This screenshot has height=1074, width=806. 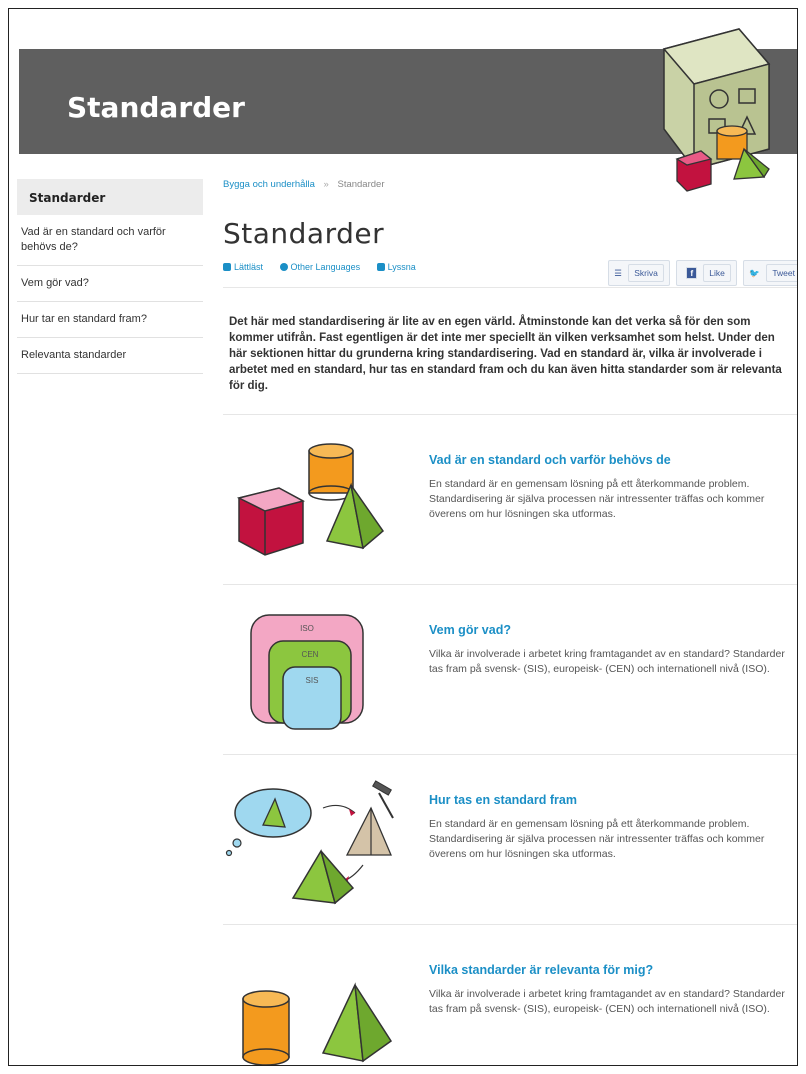 What do you see at coordinates (227, 267) in the screenshot?
I see `easy-read-icon` at bounding box center [227, 267].